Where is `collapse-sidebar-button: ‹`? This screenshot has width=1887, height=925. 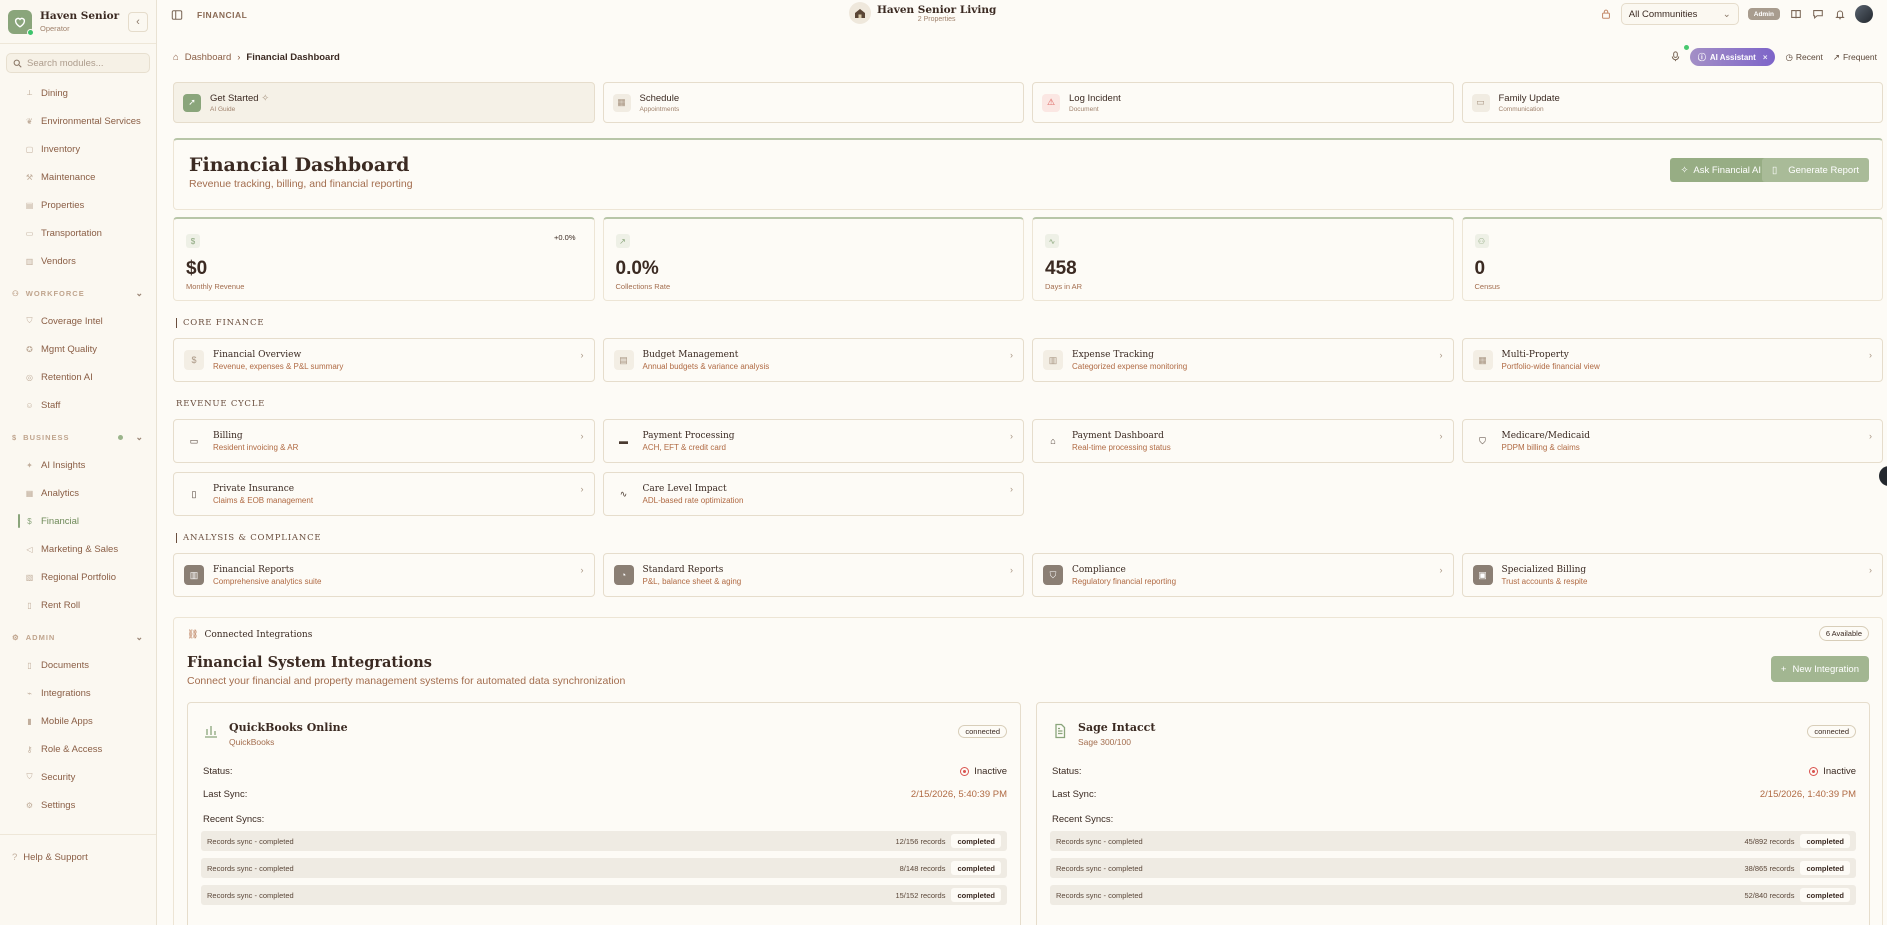 collapse-sidebar-button: ‹ is located at coordinates (138, 21).